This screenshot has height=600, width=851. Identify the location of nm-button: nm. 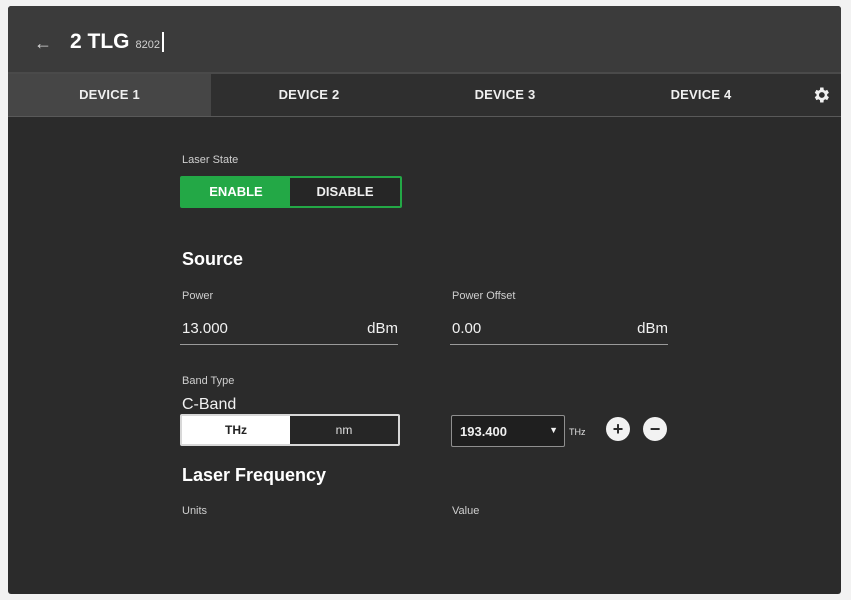
(344, 430).